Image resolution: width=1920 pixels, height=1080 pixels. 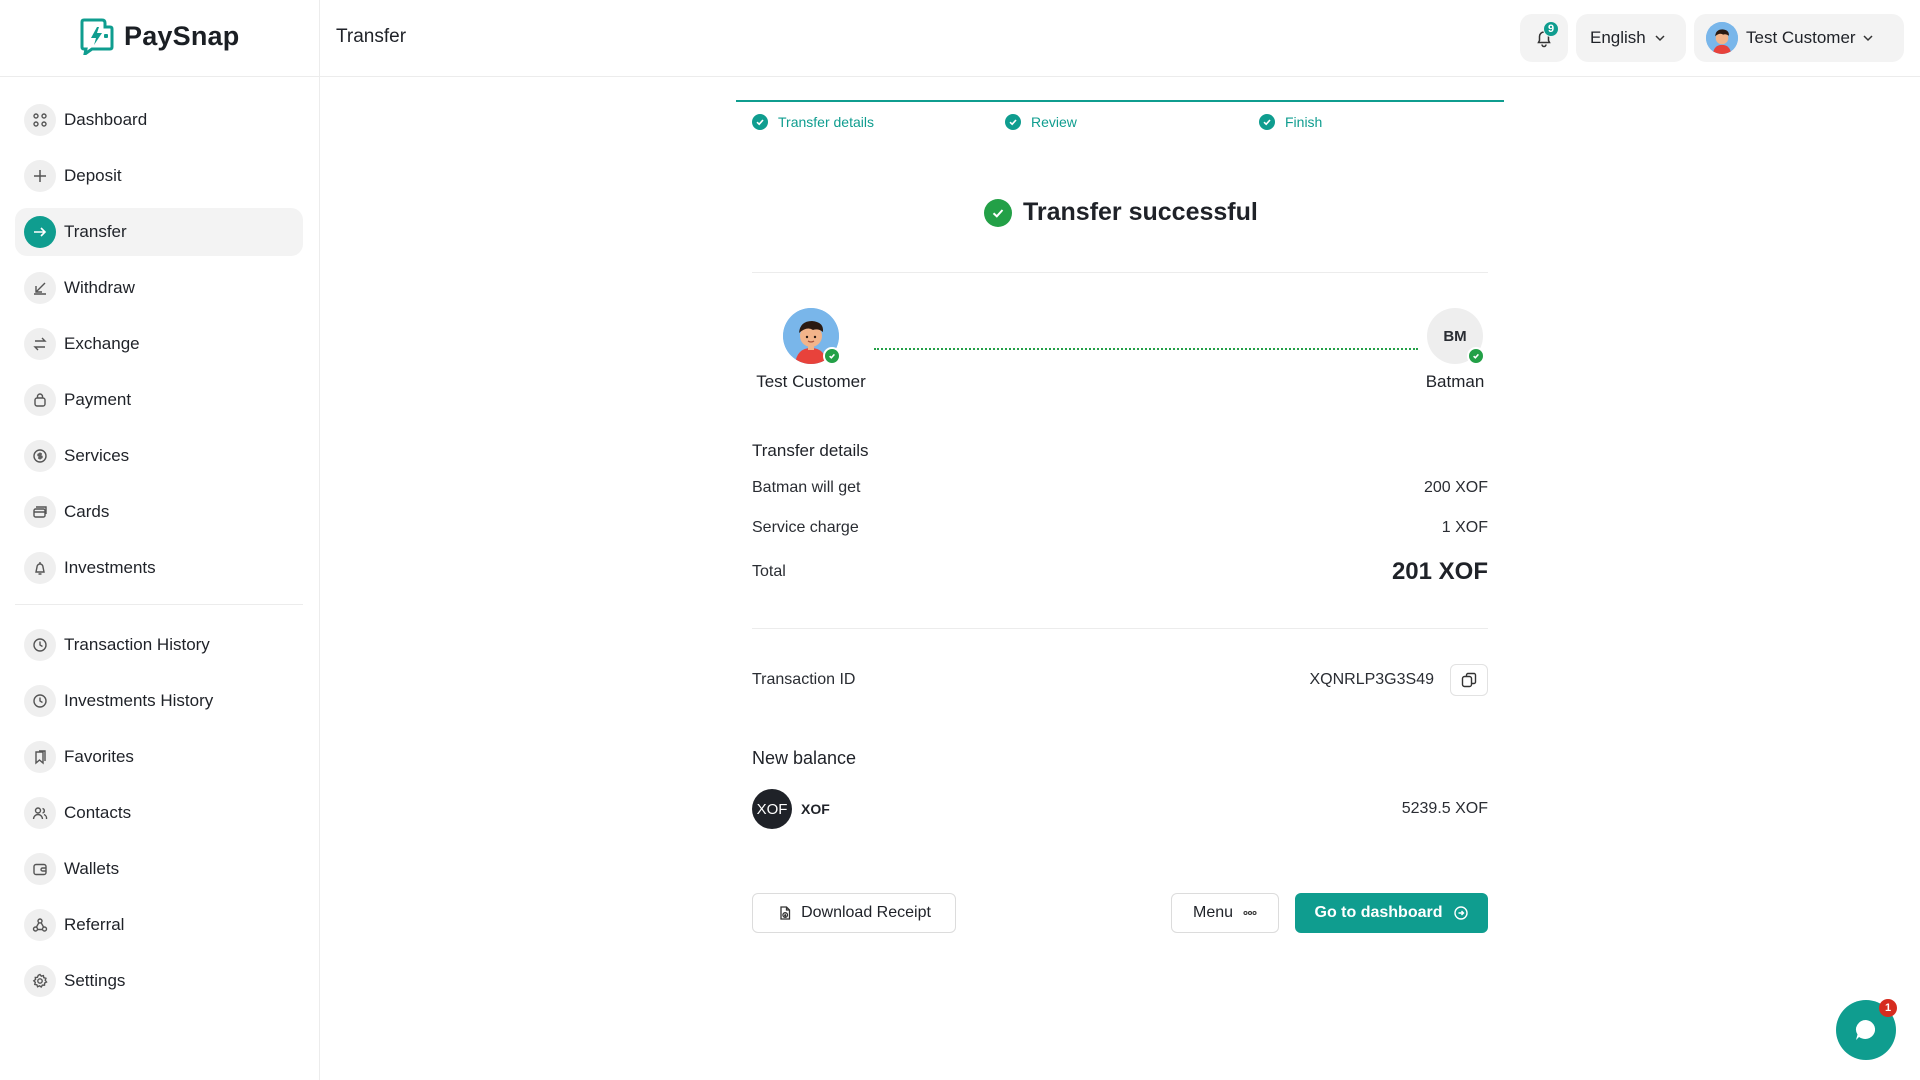 What do you see at coordinates (826, 122) in the screenshot?
I see `step-label: Transfer details` at bounding box center [826, 122].